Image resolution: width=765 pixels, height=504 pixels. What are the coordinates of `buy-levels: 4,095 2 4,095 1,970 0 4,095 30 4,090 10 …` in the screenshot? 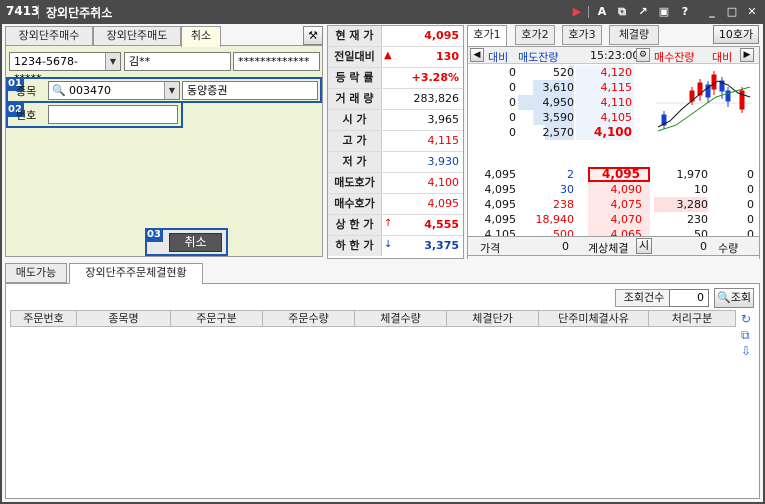 It's located at (613, 205).